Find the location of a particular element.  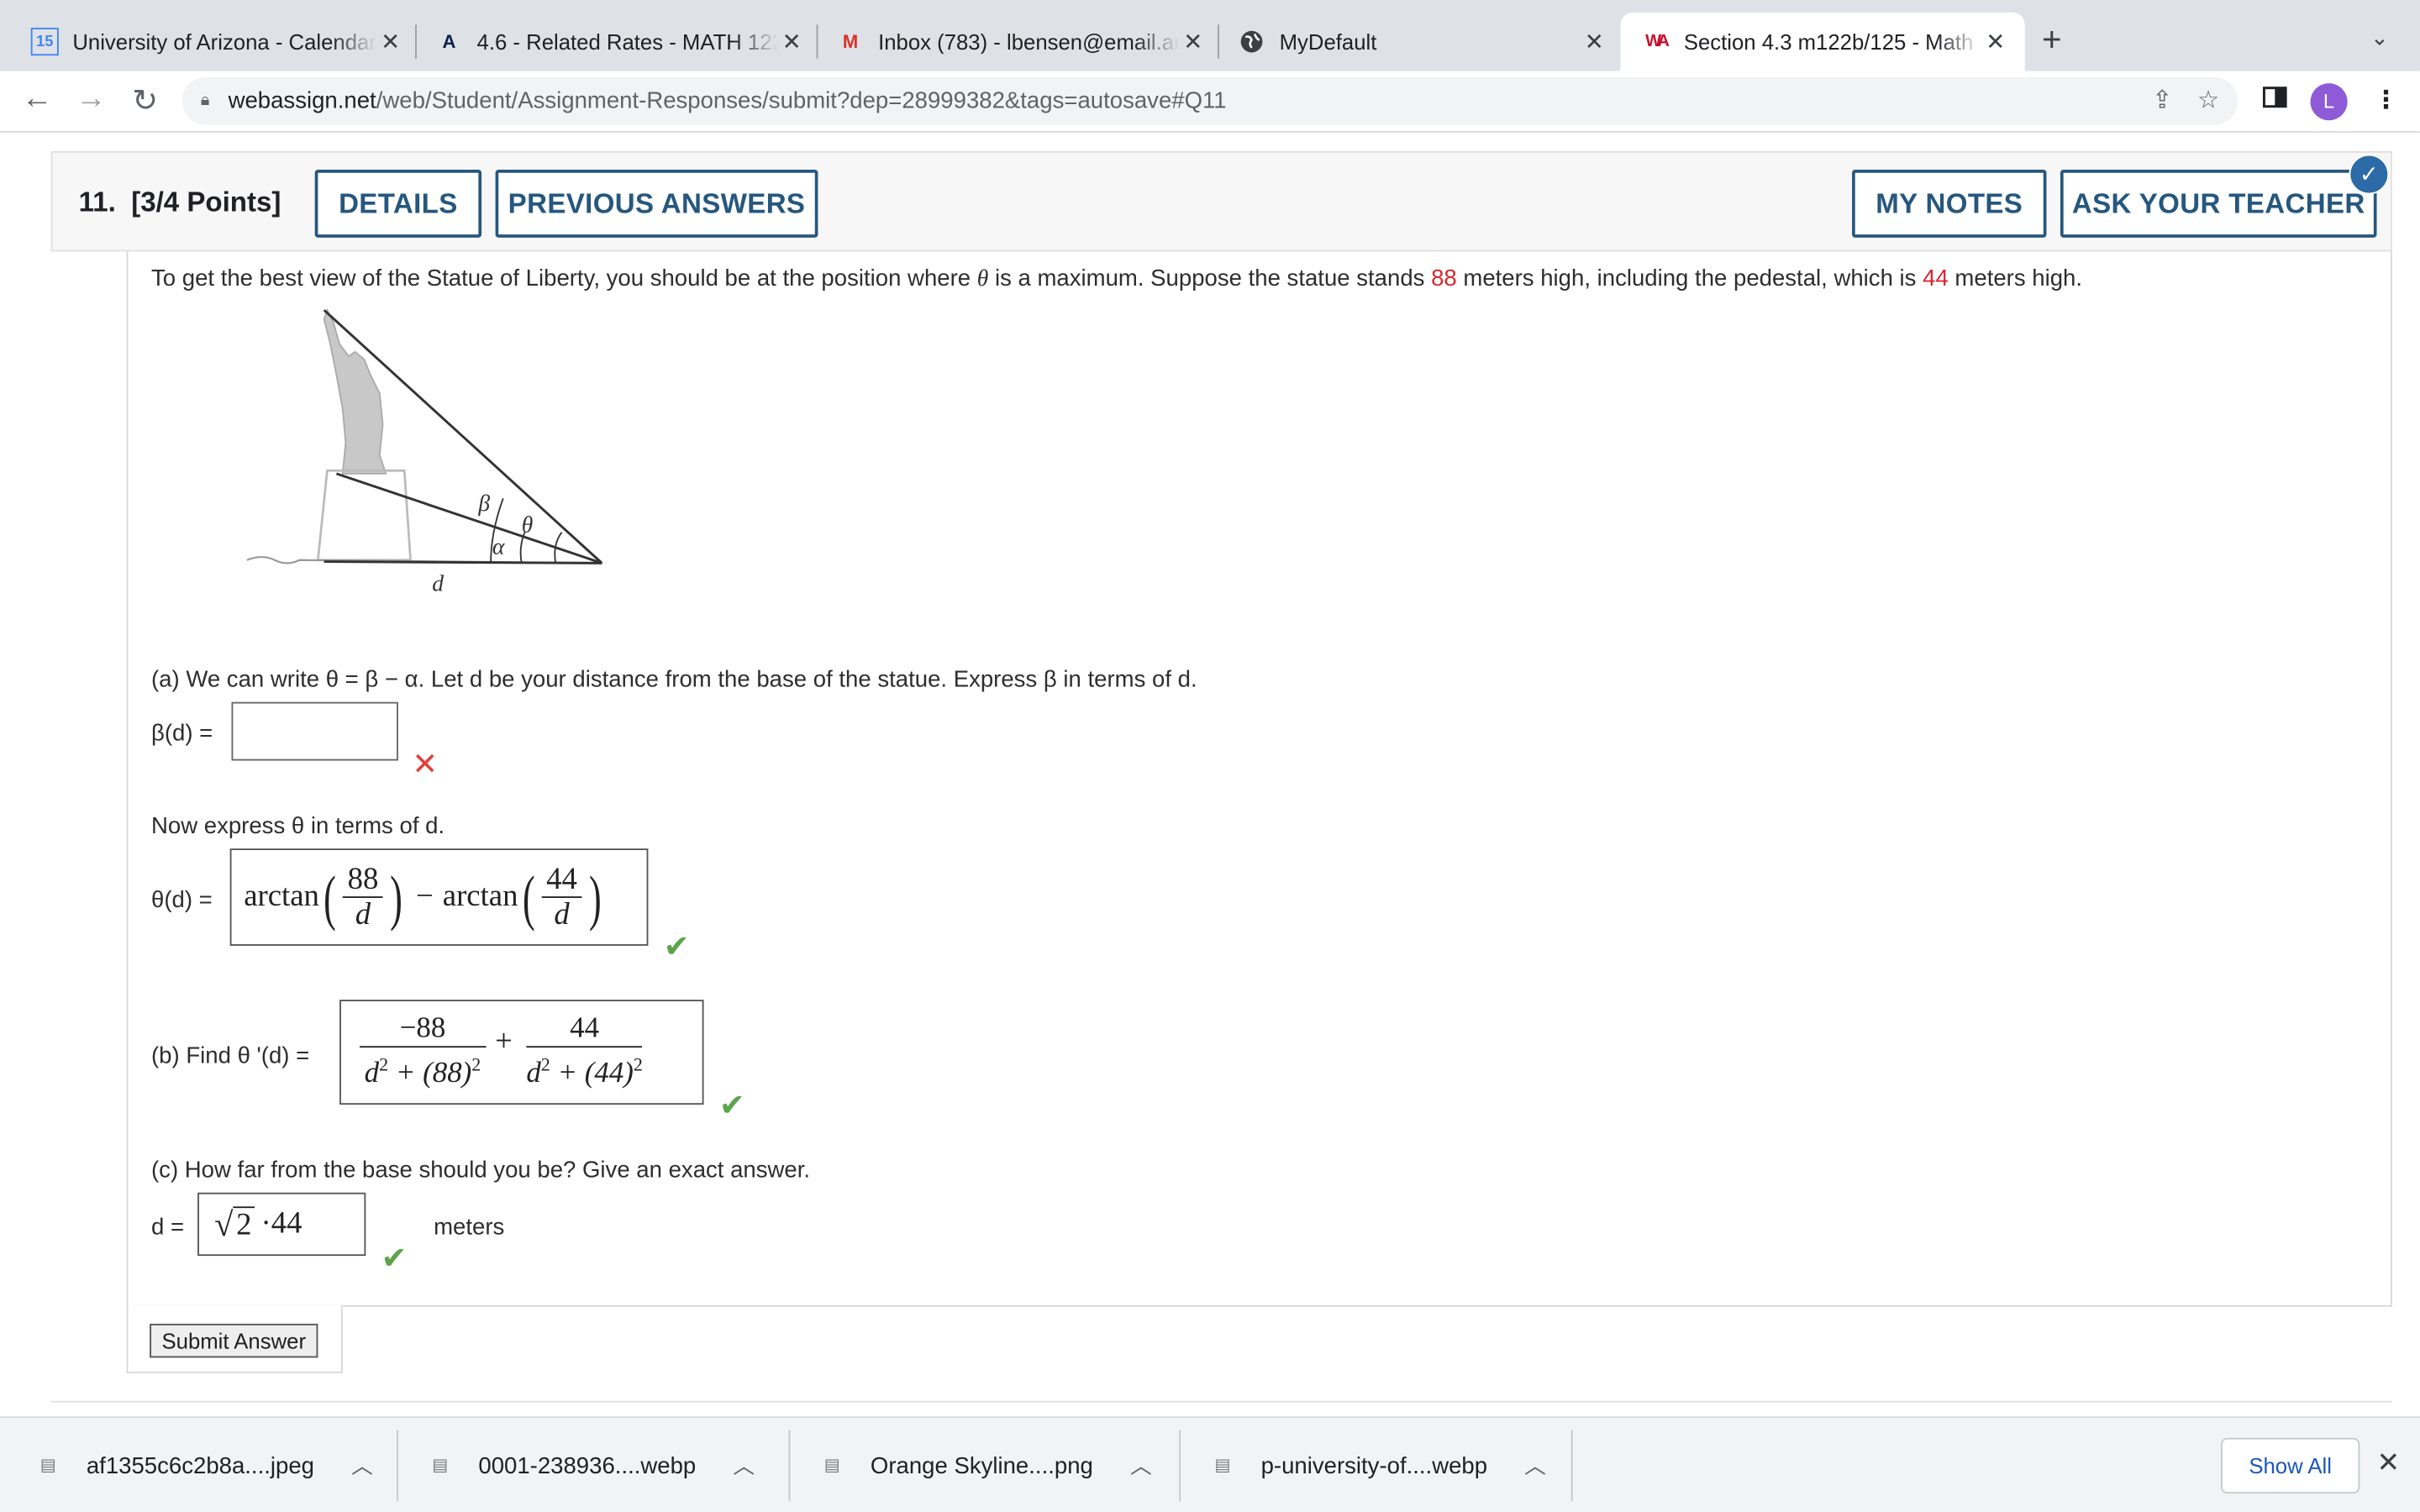

side-panel-icon is located at coordinates (2274, 101).